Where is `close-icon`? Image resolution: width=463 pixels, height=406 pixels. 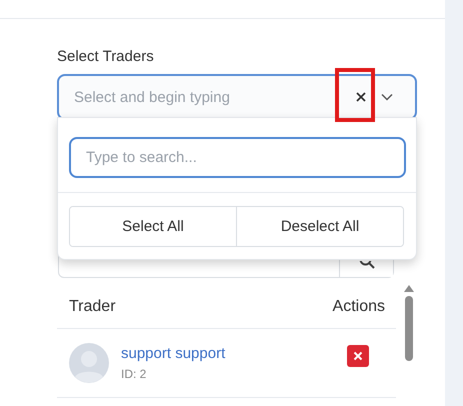 close-icon is located at coordinates (358, 356).